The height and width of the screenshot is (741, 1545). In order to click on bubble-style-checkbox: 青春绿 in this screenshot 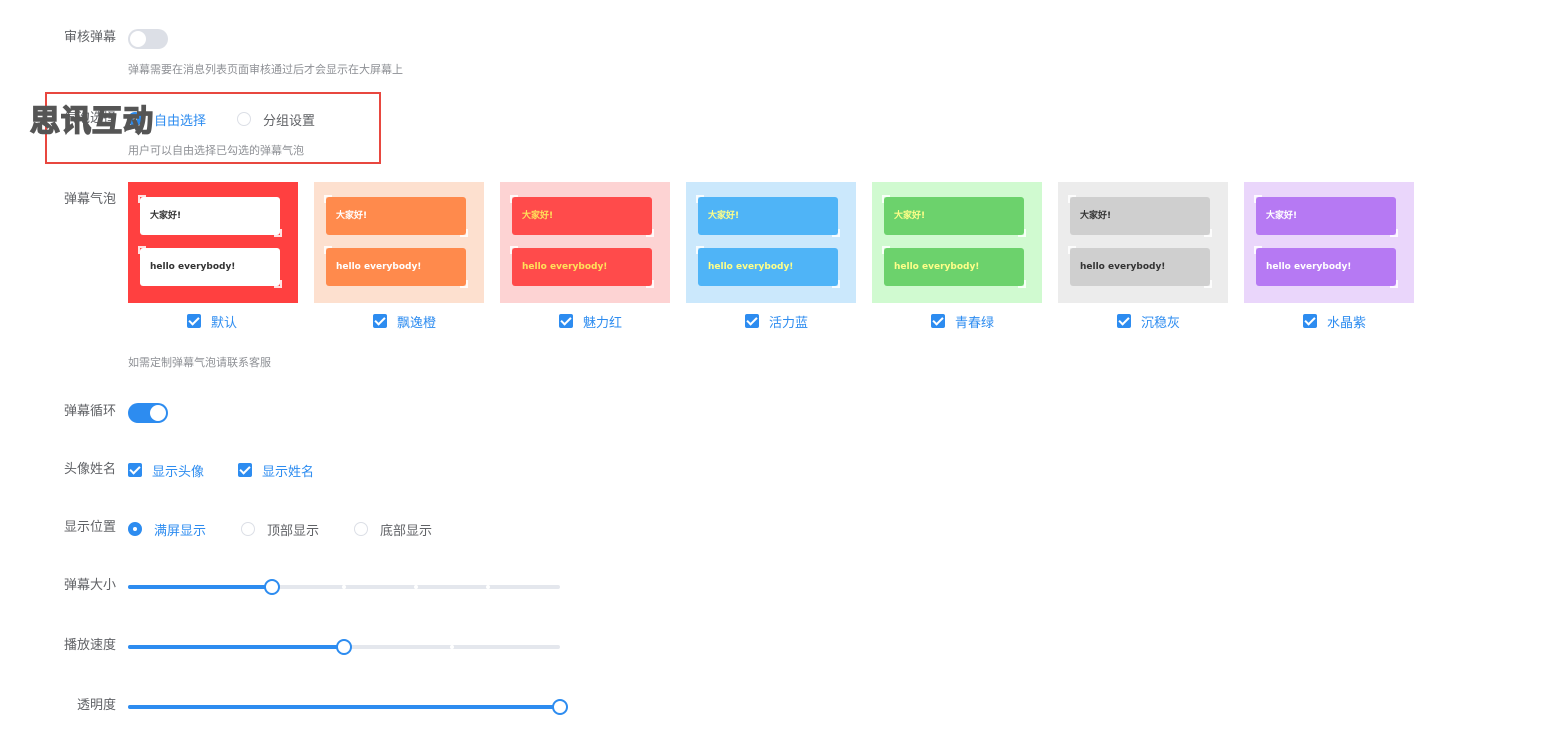, I will do `click(962, 321)`.